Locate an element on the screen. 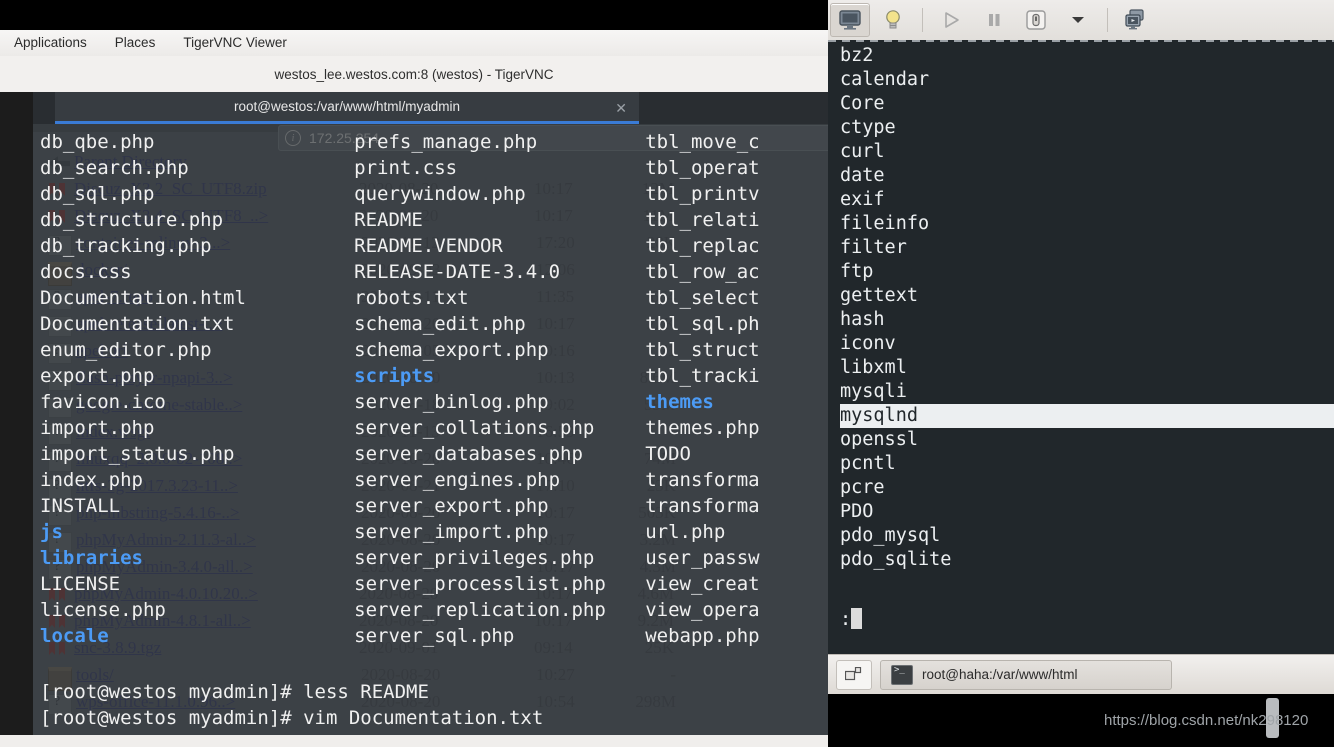 This screenshot has width=1334, height=747. terminal-file-entry: server_processlist.php is located at coordinates (480, 584).